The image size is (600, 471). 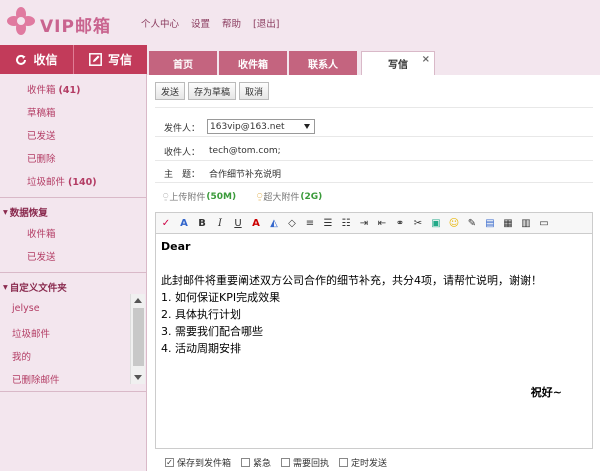 What do you see at coordinates (82, 182) in the screenshot?
I see `folder-spam-count: (140)` at bounding box center [82, 182].